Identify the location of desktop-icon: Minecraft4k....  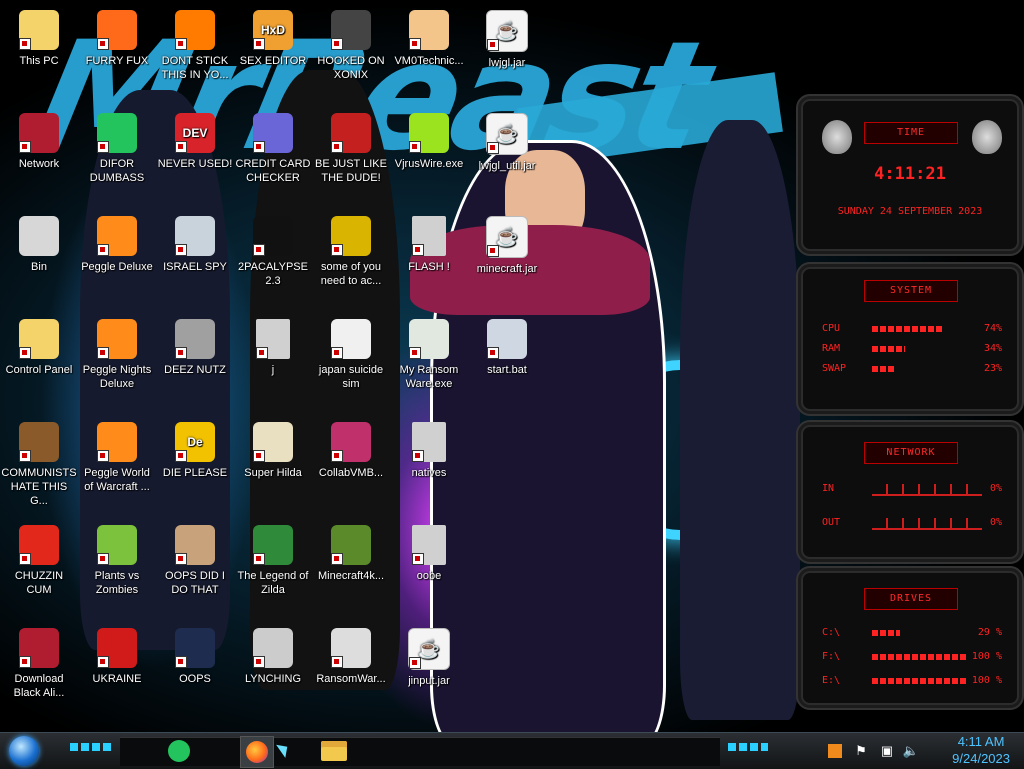
(351, 568).